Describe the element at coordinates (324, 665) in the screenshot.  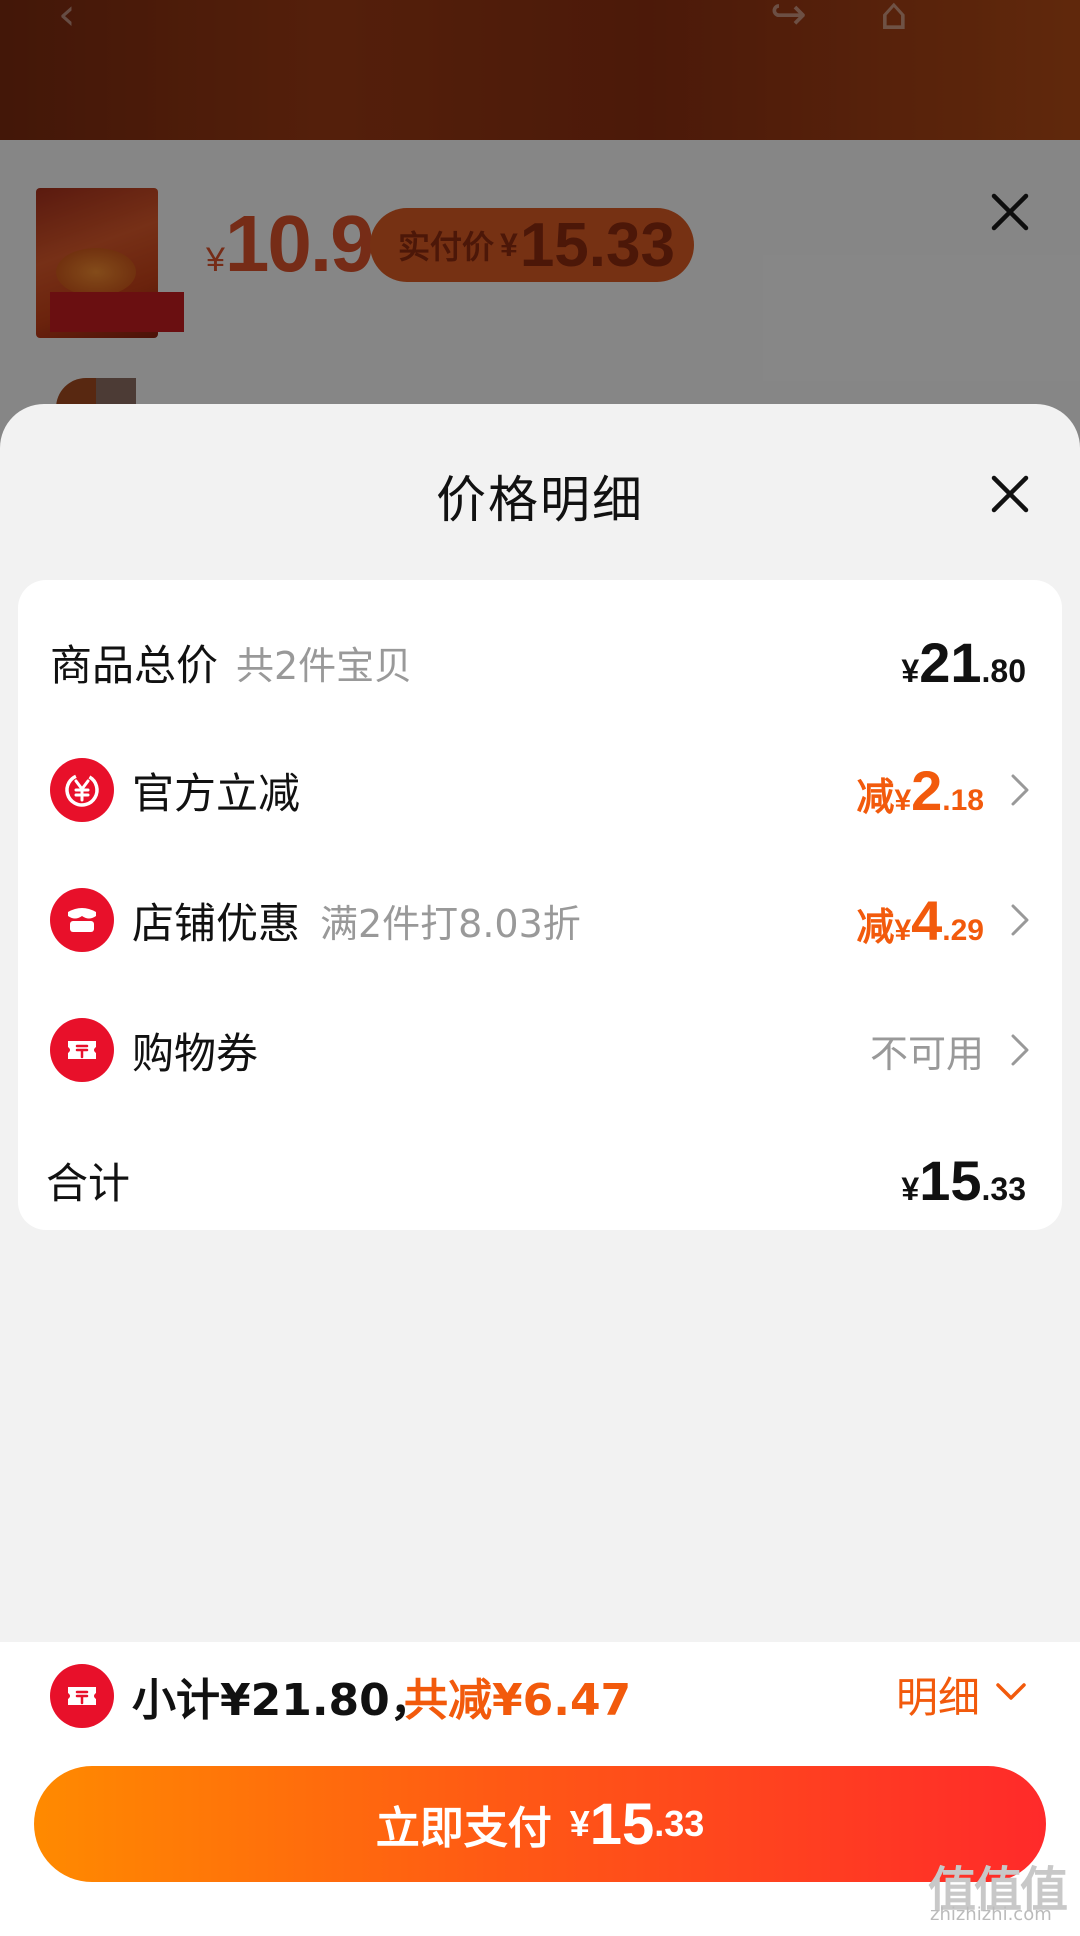
I see `total-price-count: 共2件宝贝` at that location.